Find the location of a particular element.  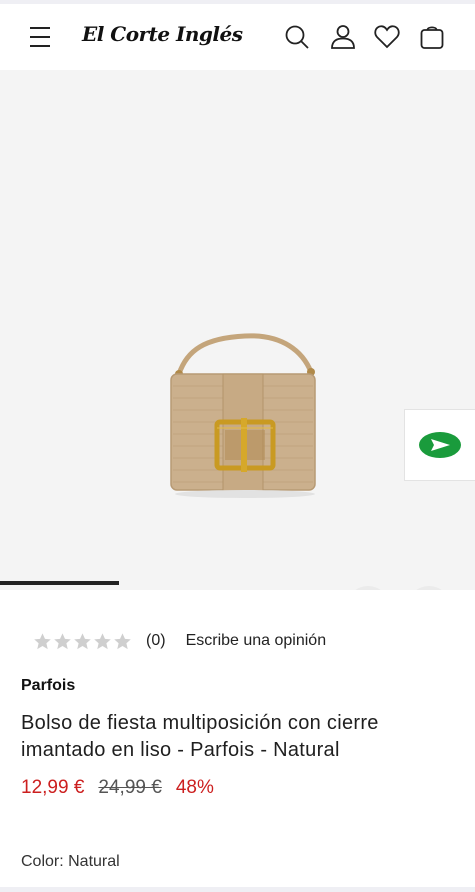

site-header: El Corte Inglés is located at coordinates (237, 37).